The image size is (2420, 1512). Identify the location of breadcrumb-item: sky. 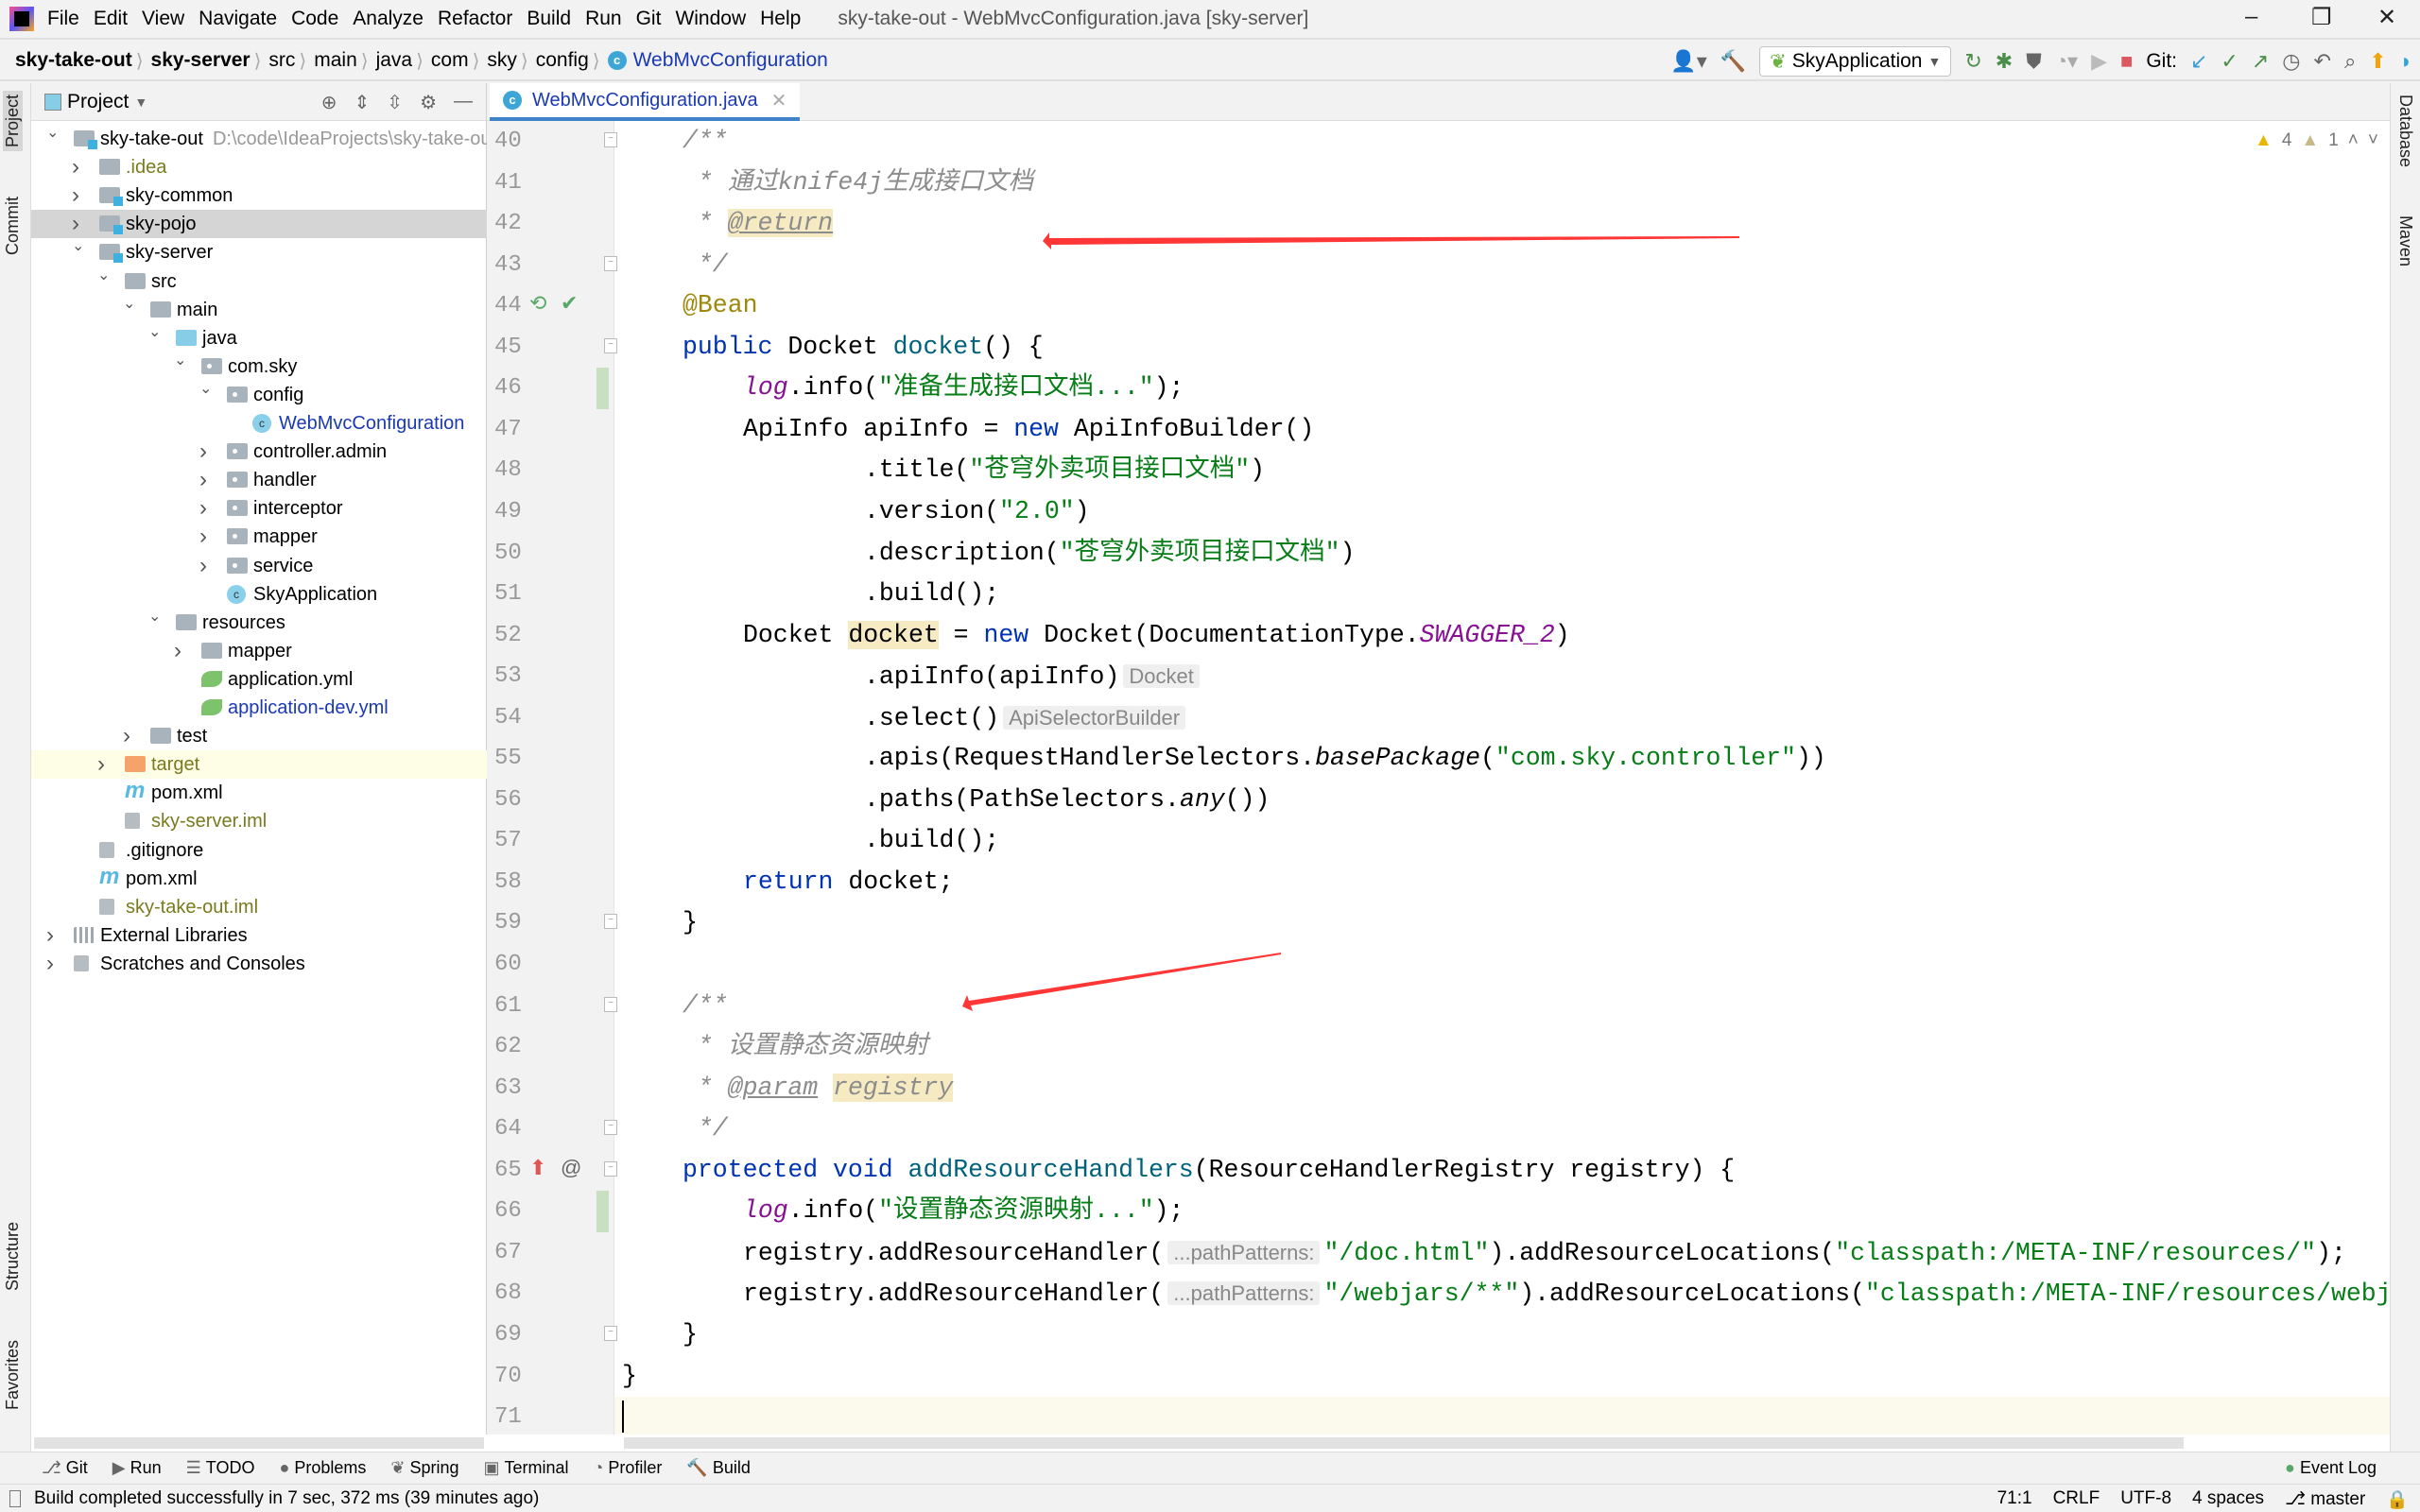
(502, 60).